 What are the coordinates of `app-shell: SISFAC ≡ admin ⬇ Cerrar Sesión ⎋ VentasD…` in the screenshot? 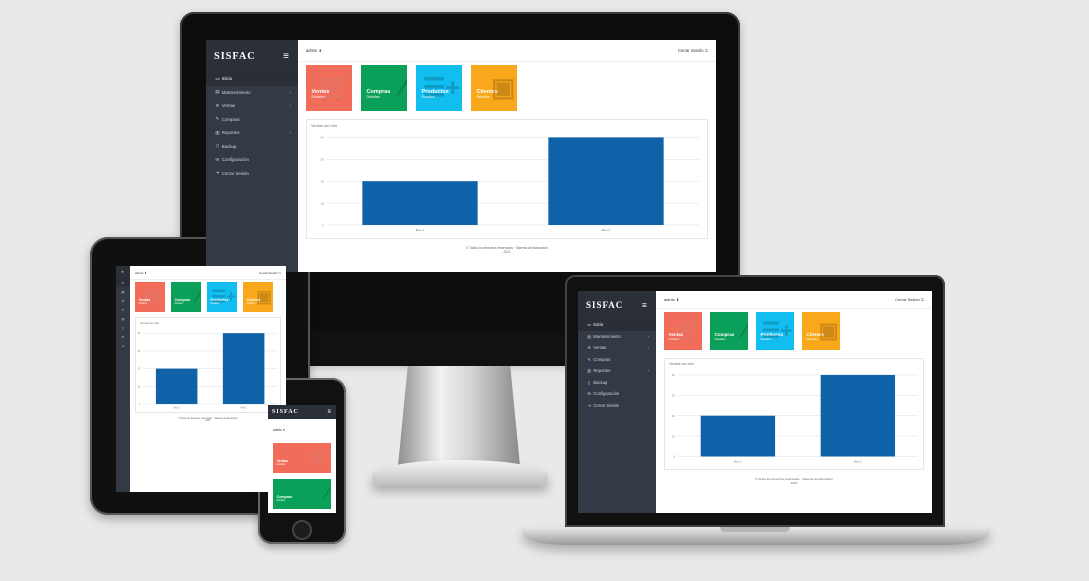 It's located at (302, 459).